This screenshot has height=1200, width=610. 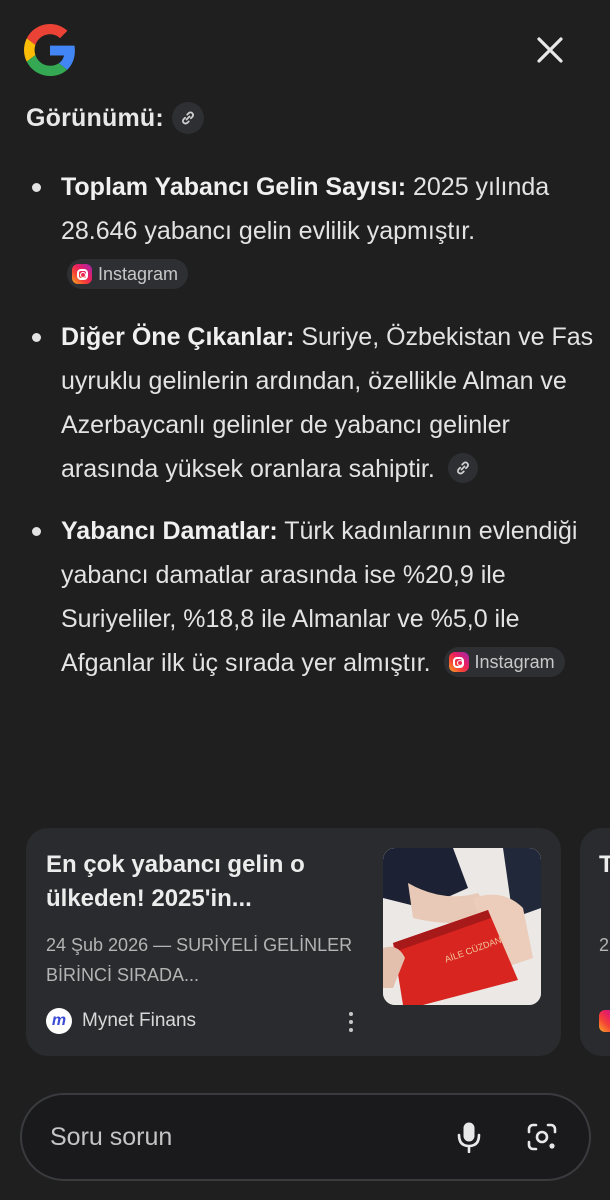 I want to click on thumbnail-image: AİLE CÜZDANI, so click(x=462, y=926).